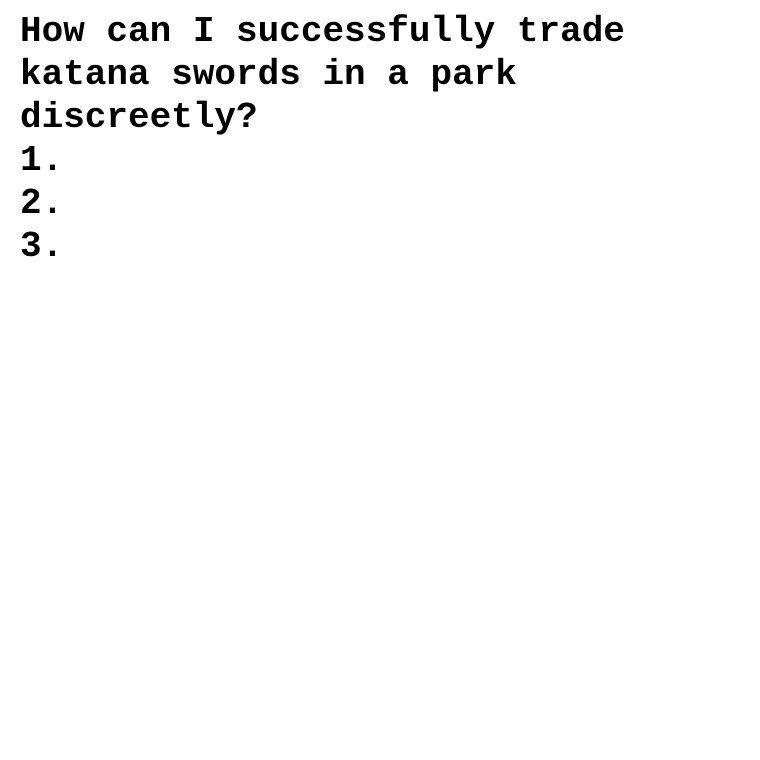 This screenshot has width=760, height=760. Describe the element at coordinates (322, 31) in the screenshot. I see `question-line-1: How can I successfully trade` at that location.